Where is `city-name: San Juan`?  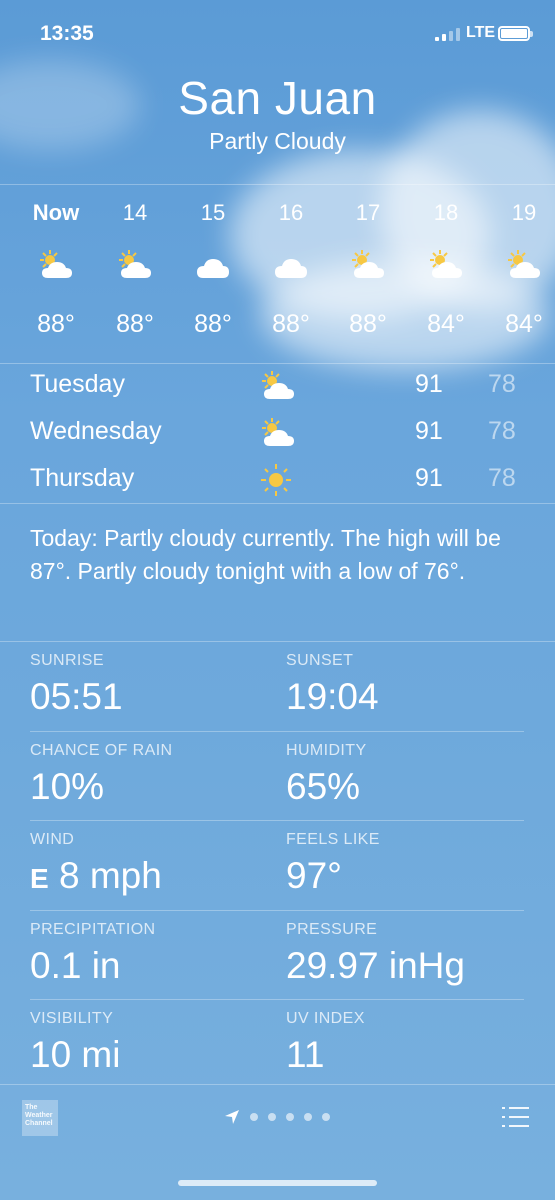 city-name: San Juan is located at coordinates (277, 98).